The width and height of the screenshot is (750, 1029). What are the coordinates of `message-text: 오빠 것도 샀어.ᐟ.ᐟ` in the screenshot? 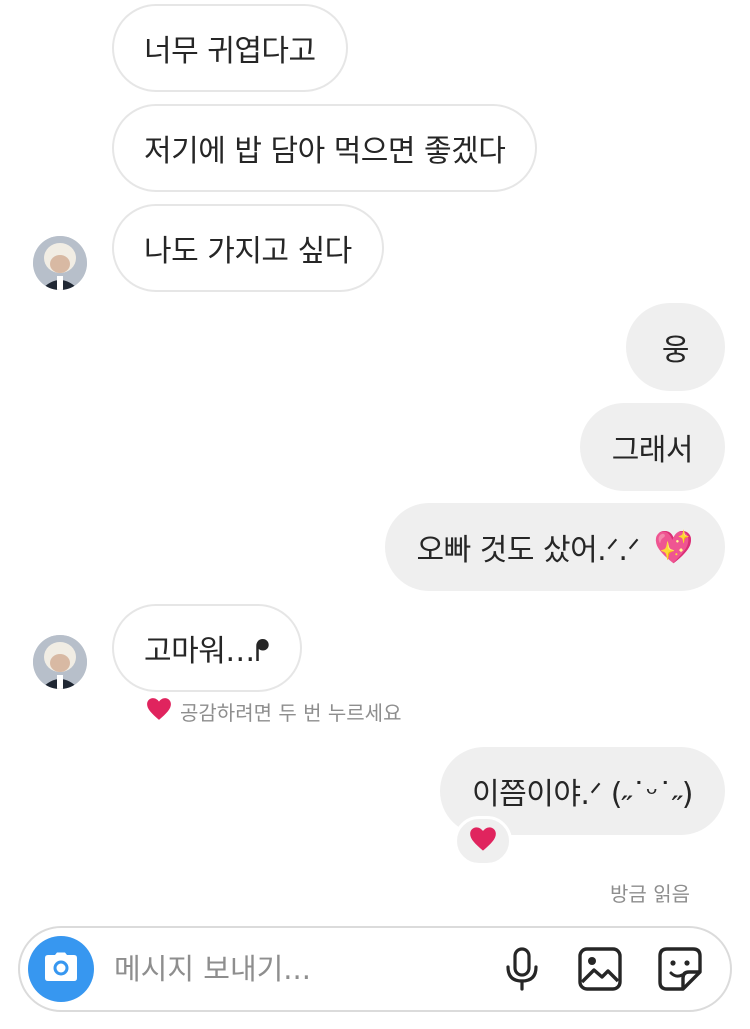 It's located at (528, 550).